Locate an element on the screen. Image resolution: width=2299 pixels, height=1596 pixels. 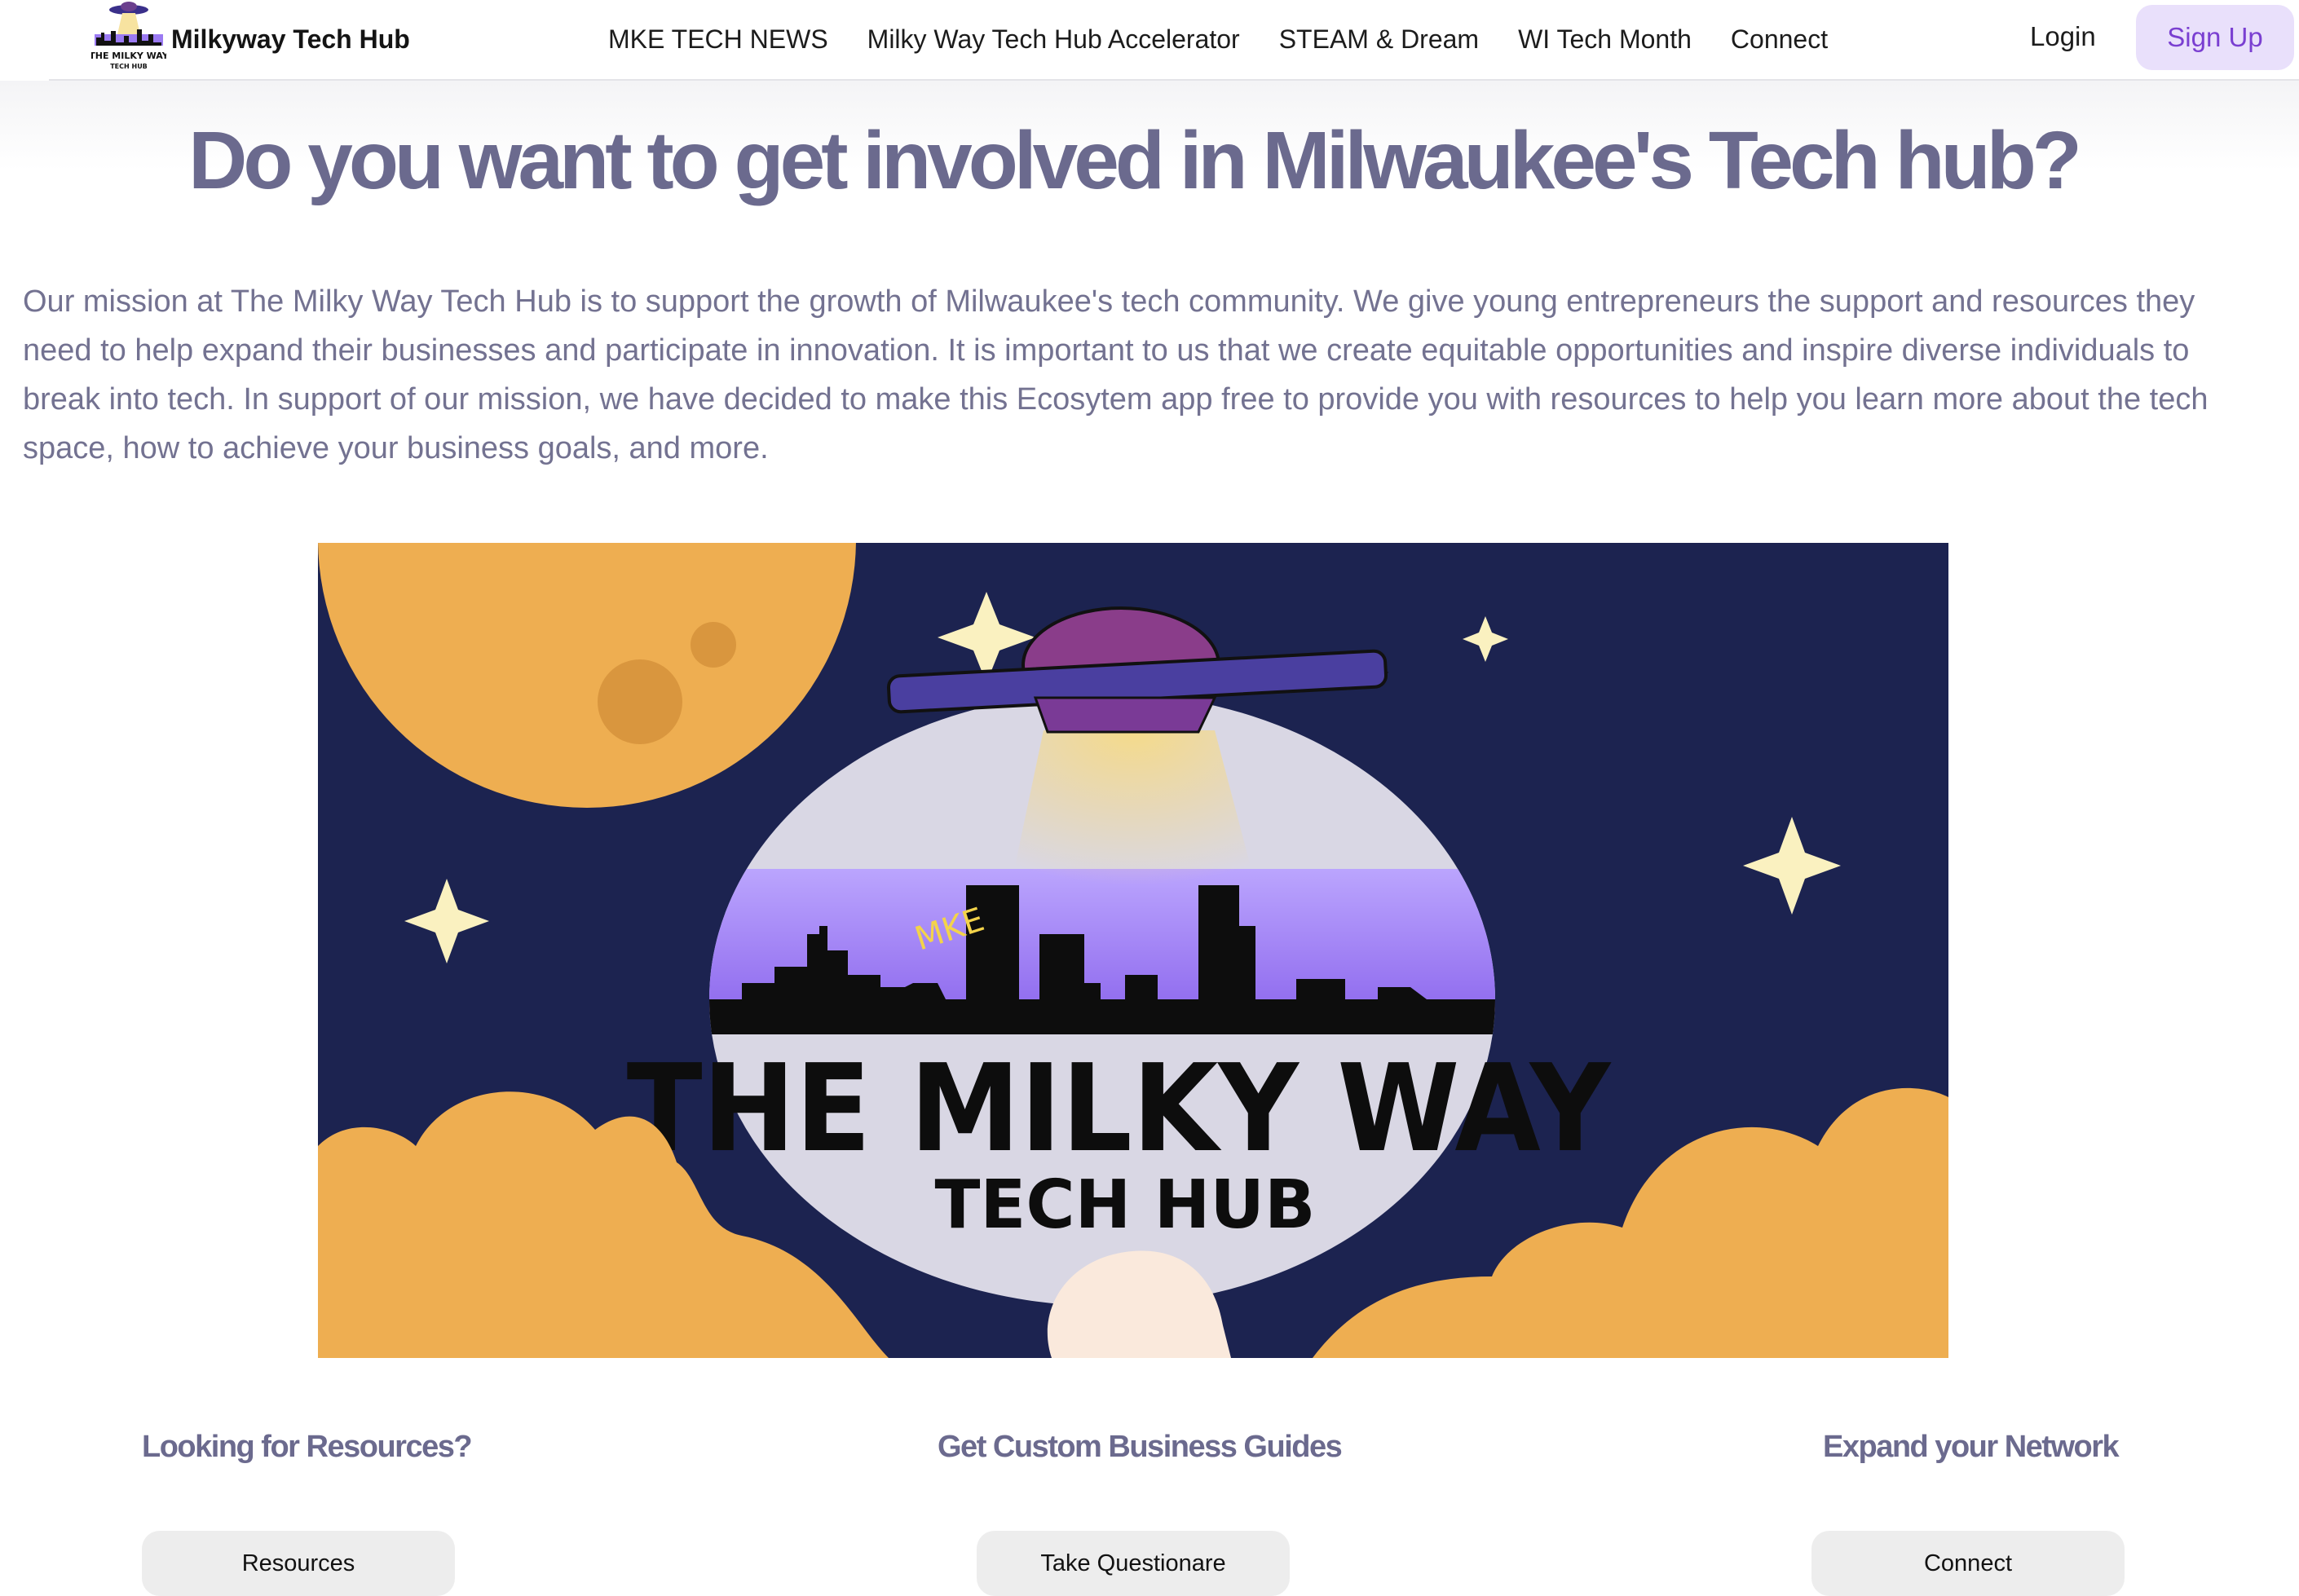
connect-button: Connect is located at coordinates (1968, 1563).